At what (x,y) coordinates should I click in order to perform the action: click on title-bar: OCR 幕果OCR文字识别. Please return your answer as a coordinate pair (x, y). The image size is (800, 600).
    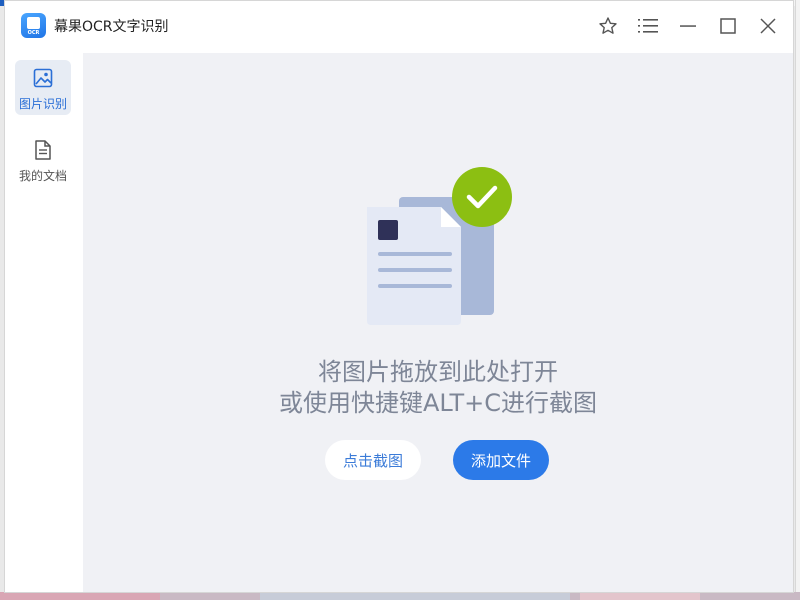
    Looking at the image, I should click on (399, 26).